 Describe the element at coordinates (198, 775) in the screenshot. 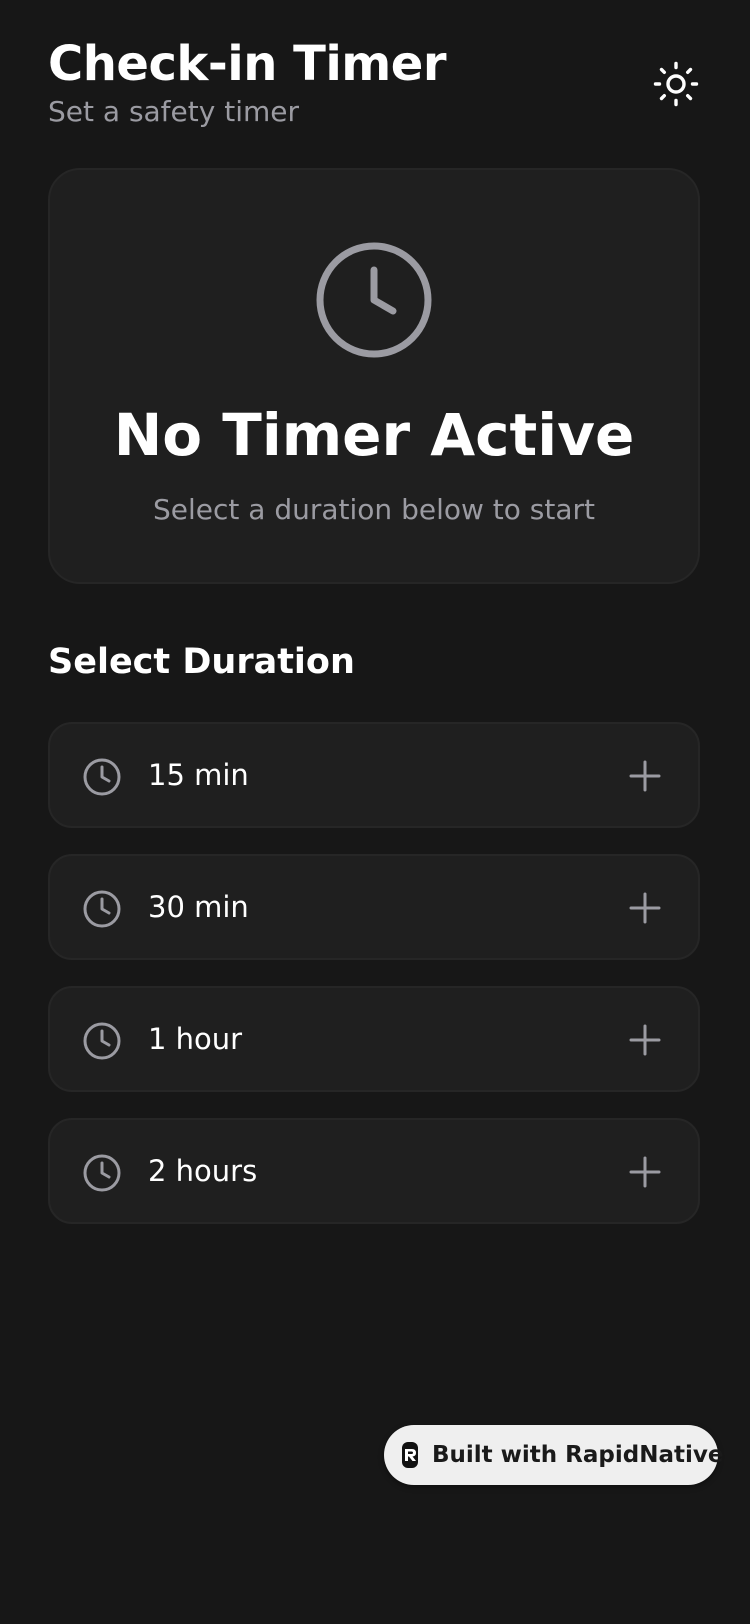

I see `duration-label: 15 min` at that location.